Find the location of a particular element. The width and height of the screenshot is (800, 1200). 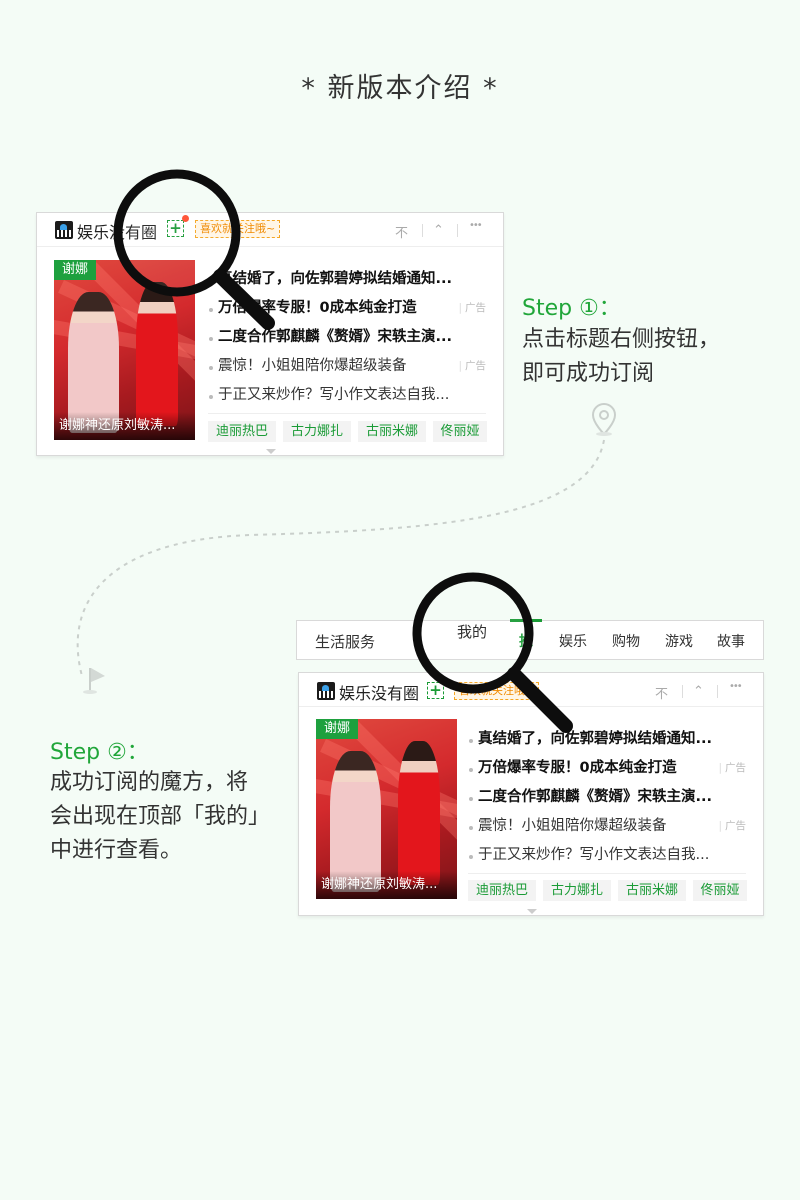

step1-label: Step ①： is located at coordinates (571, 308).